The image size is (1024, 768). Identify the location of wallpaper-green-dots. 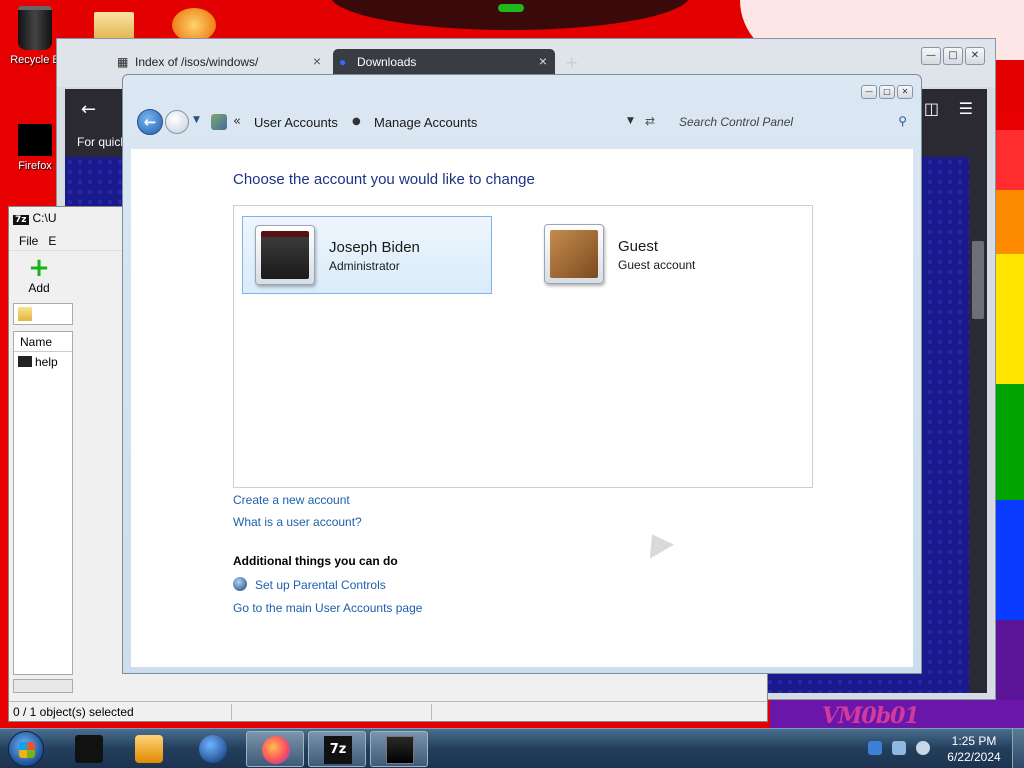
(511, 8).